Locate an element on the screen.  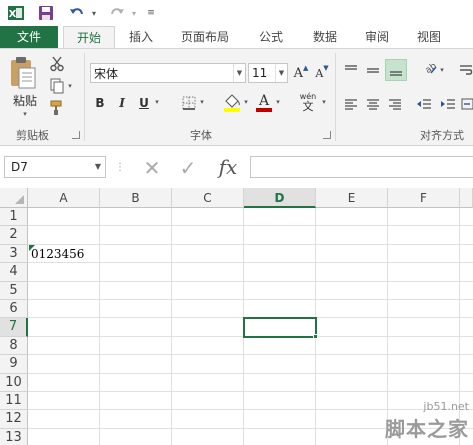
clipboard-launcher-icon is located at coordinates (76, 135).